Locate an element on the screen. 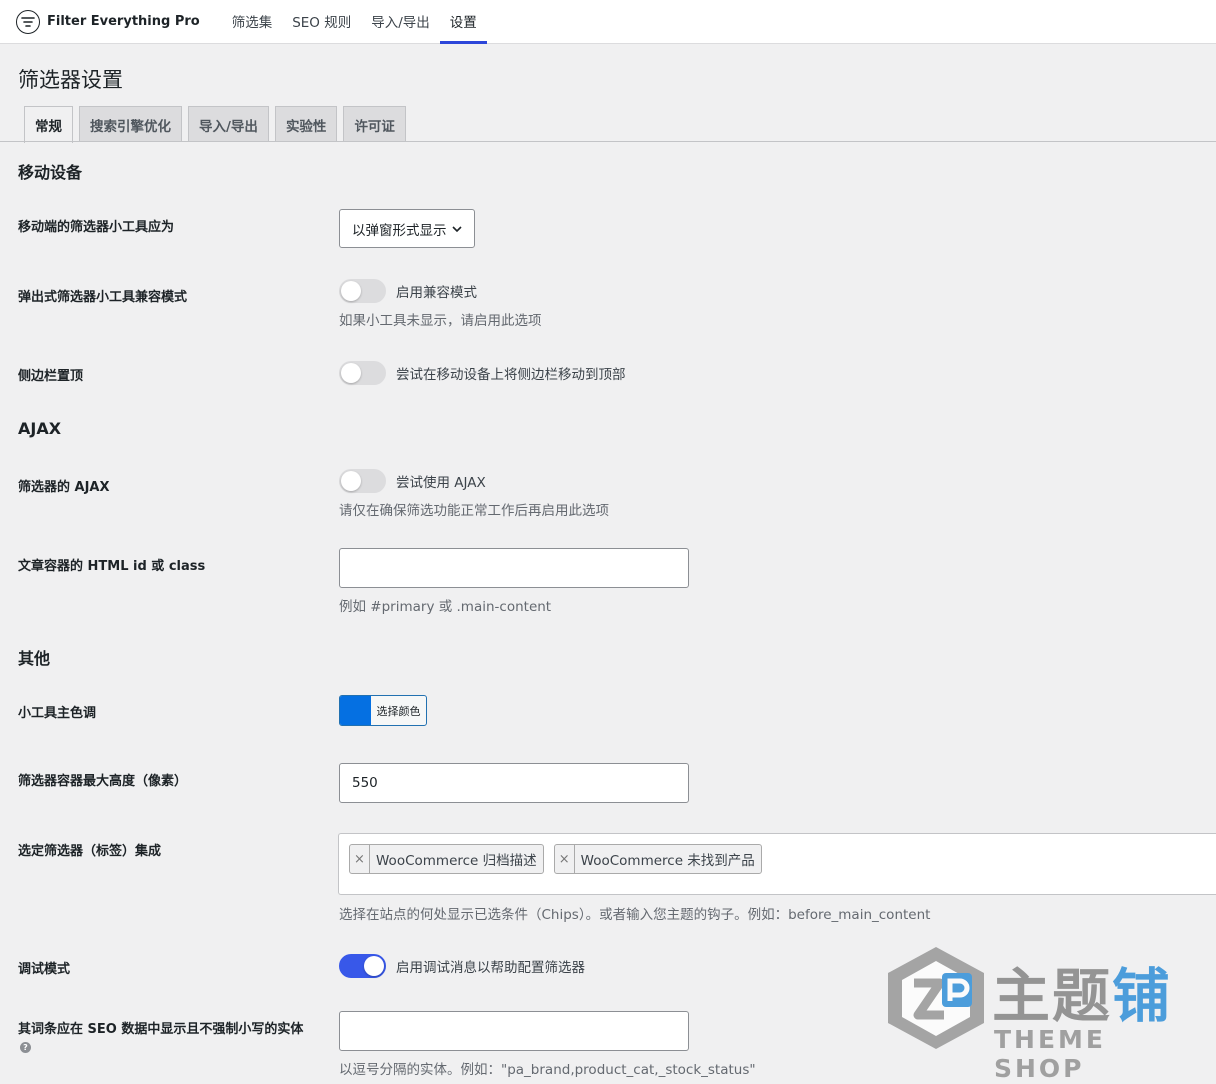  chips-label: 选定筛选器（标签）集成 is located at coordinates (90, 851).